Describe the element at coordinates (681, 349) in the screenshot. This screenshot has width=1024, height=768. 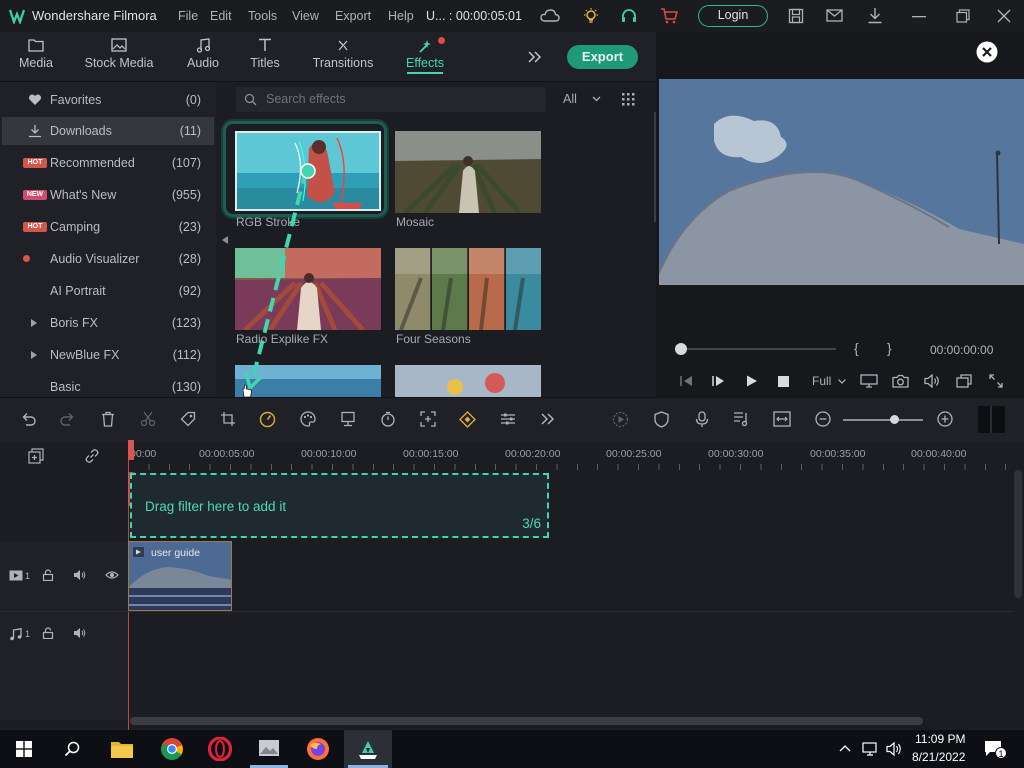
I see `playback-scrubber-handle` at that location.